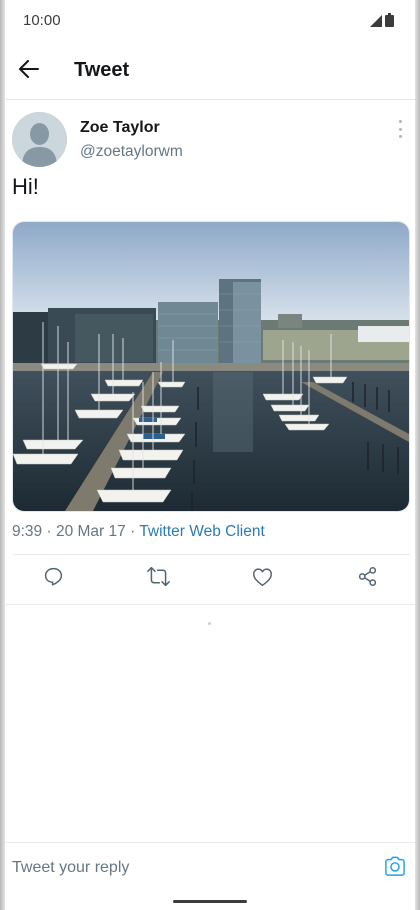  I want to click on share-button, so click(367, 579).